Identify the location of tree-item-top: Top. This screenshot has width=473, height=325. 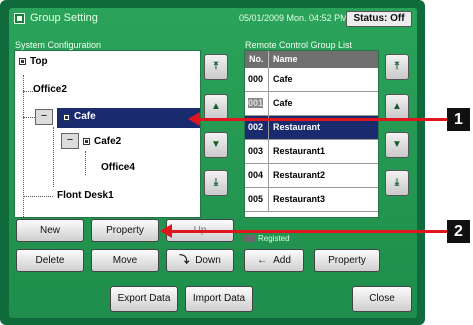
(109, 64).